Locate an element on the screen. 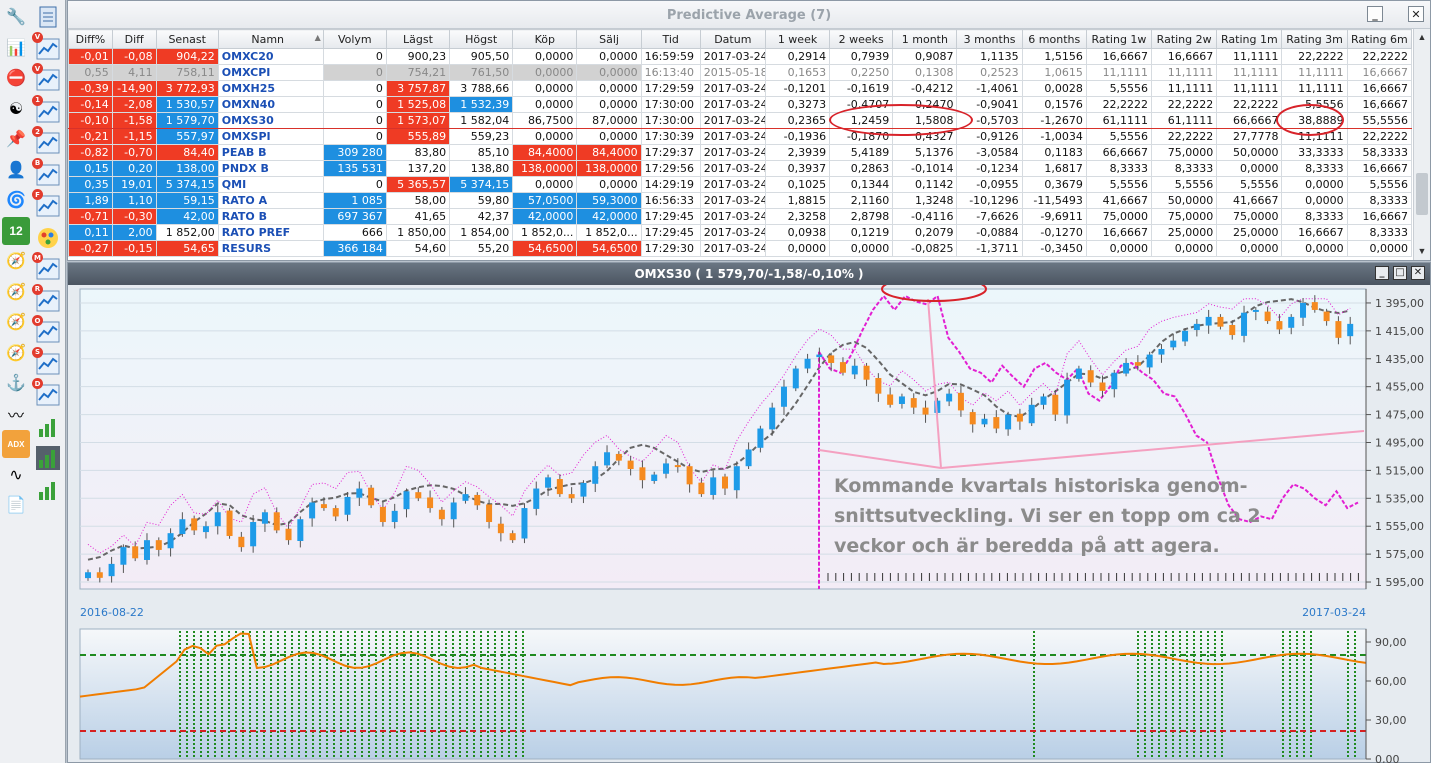 Image resolution: width=1431 pixels, height=763 pixels. minimize-button: _ is located at coordinates (1375, 14).